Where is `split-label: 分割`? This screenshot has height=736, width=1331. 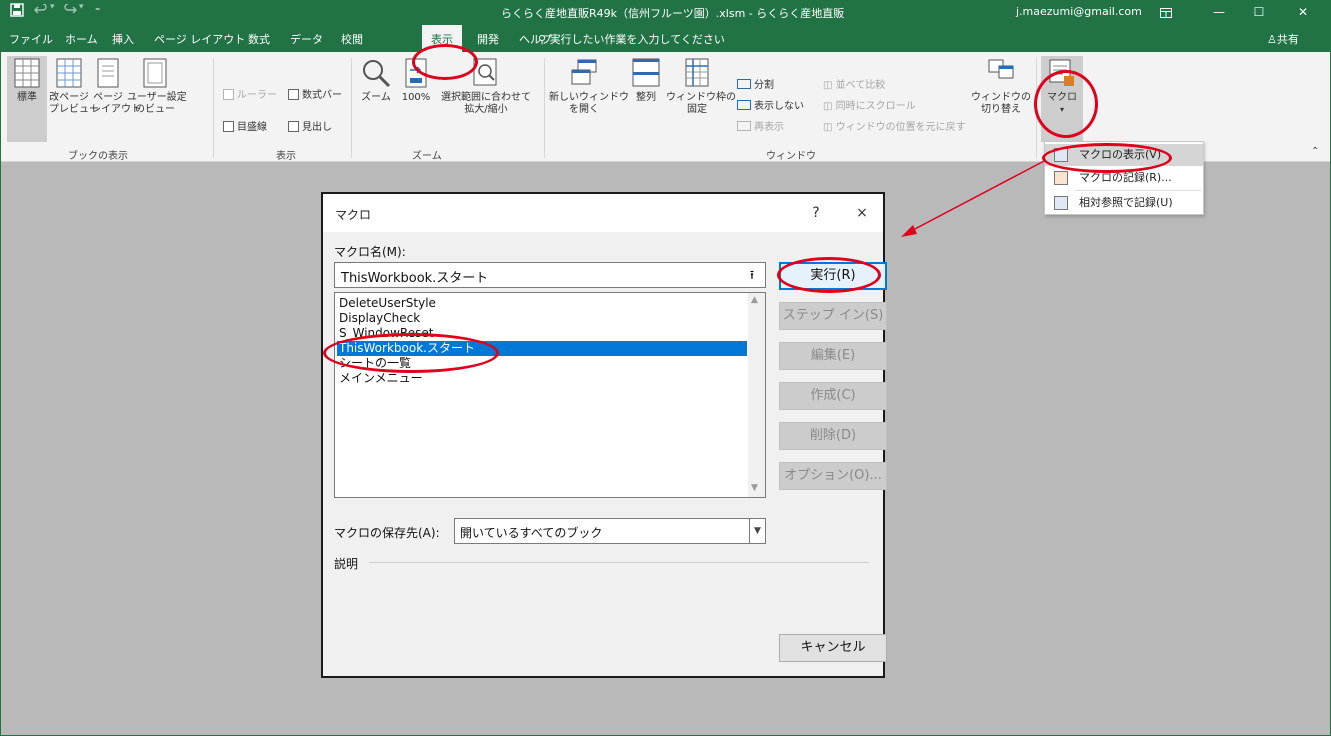 split-label: 分割 is located at coordinates (764, 85).